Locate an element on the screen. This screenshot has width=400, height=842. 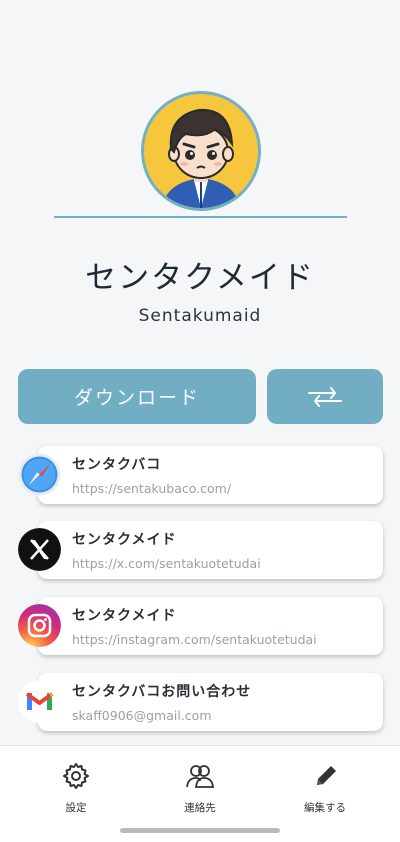
display-name: センタクメイド is located at coordinates (200, 278).